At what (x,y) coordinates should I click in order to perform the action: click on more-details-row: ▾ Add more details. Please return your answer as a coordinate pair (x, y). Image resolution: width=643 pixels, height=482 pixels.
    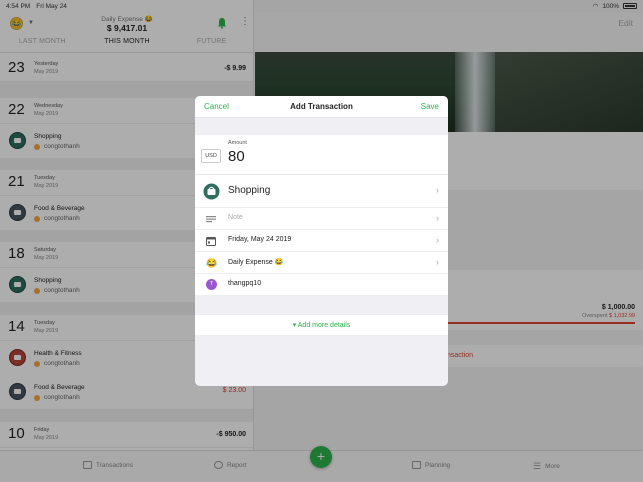
    Looking at the image, I should click on (321, 325).